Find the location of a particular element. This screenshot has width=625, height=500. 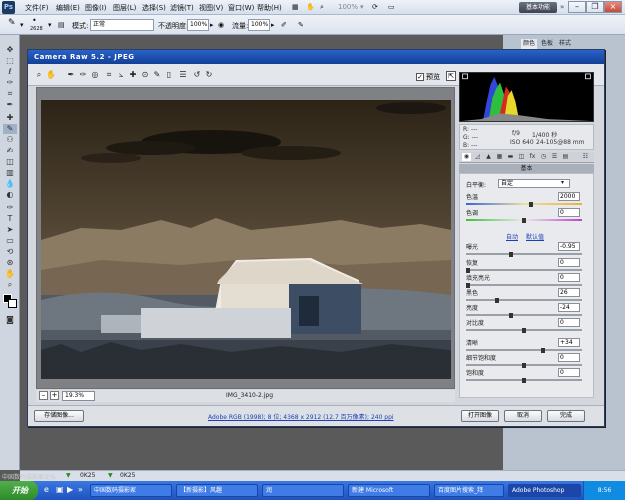

pressure-opacity-icon: ◉ is located at coordinates (221, 25).